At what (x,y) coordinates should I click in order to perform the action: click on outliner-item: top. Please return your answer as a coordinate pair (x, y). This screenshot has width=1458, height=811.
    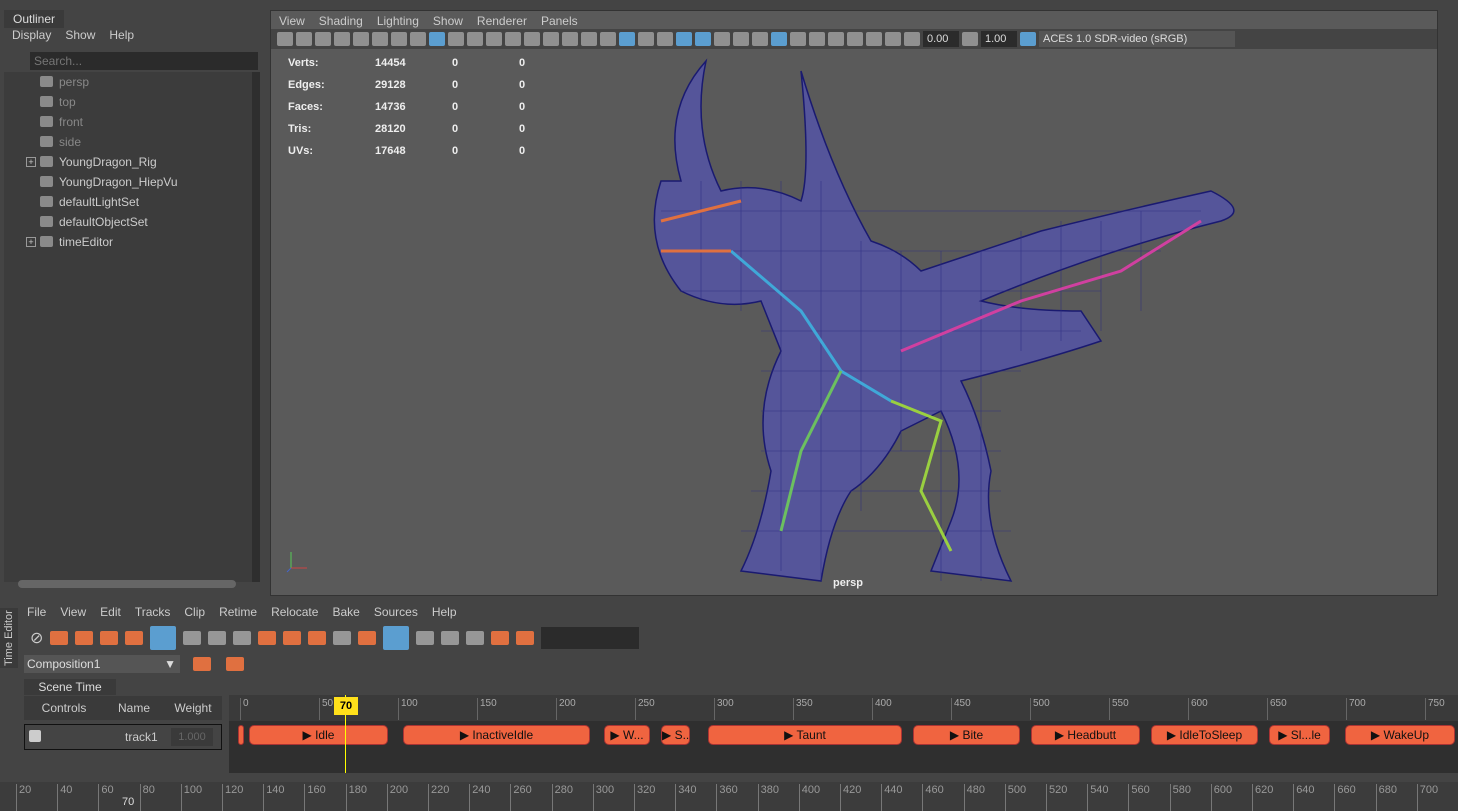
    Looking at the image, I should click on (128, 102).